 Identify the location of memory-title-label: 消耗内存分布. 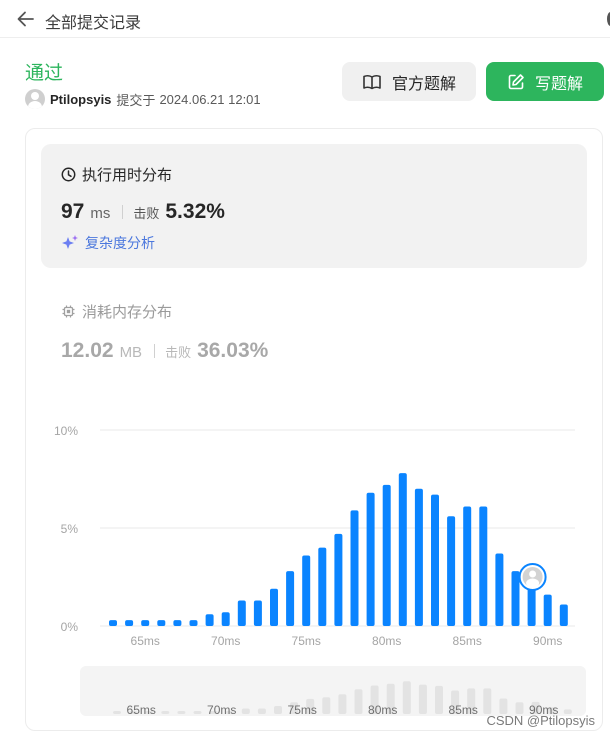
(127, 312).